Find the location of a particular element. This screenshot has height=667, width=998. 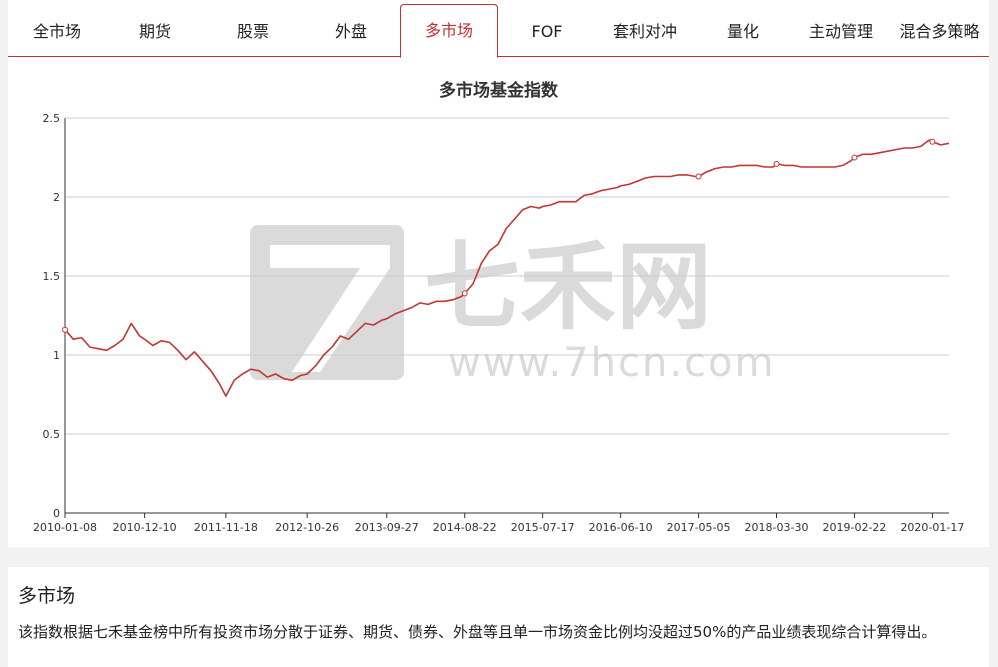

x-tick-label: 2012-10-26 is located at coordinates (307, 527).